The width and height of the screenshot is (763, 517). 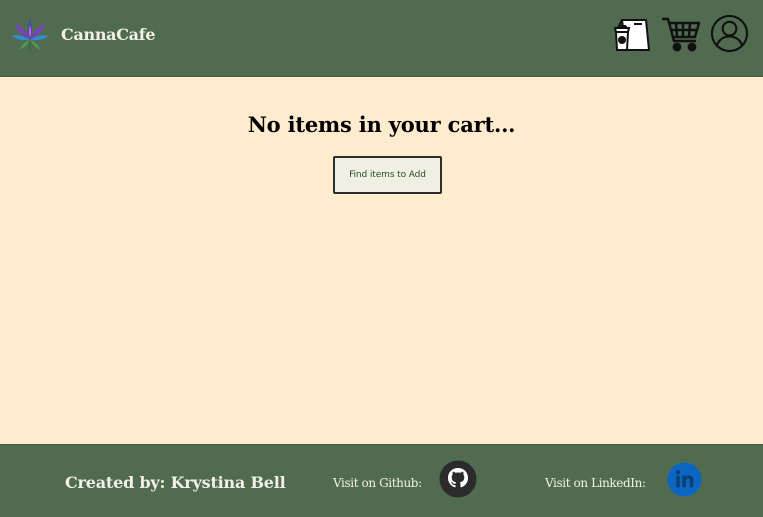 What do you see at coordinates (387, 175) in the screenshot?
I see `find-items-button: Find items to Add` at bounding box center [387, 175].